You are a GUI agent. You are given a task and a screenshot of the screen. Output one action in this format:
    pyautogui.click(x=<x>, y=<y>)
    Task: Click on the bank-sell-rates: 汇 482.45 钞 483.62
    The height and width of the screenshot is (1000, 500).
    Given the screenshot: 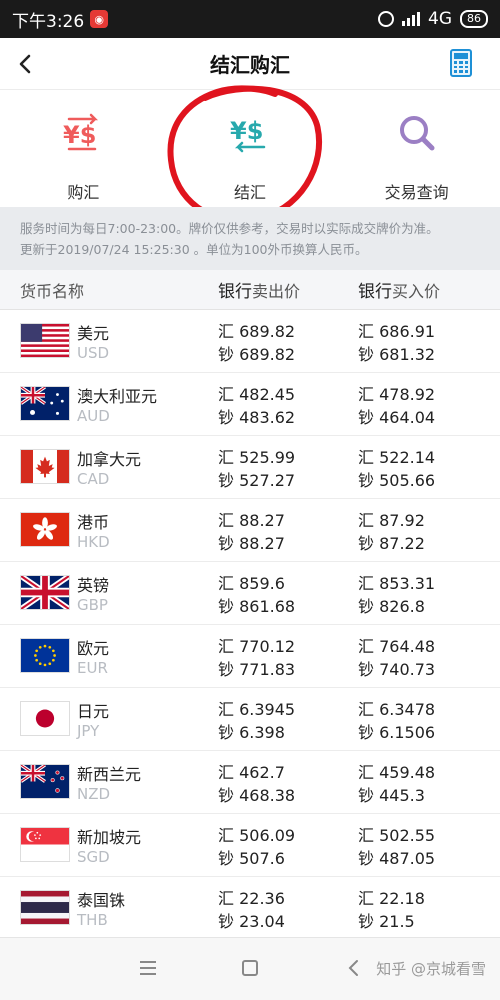 What is the action you would take?
    pyautogui.click(x=257, y=406)
    